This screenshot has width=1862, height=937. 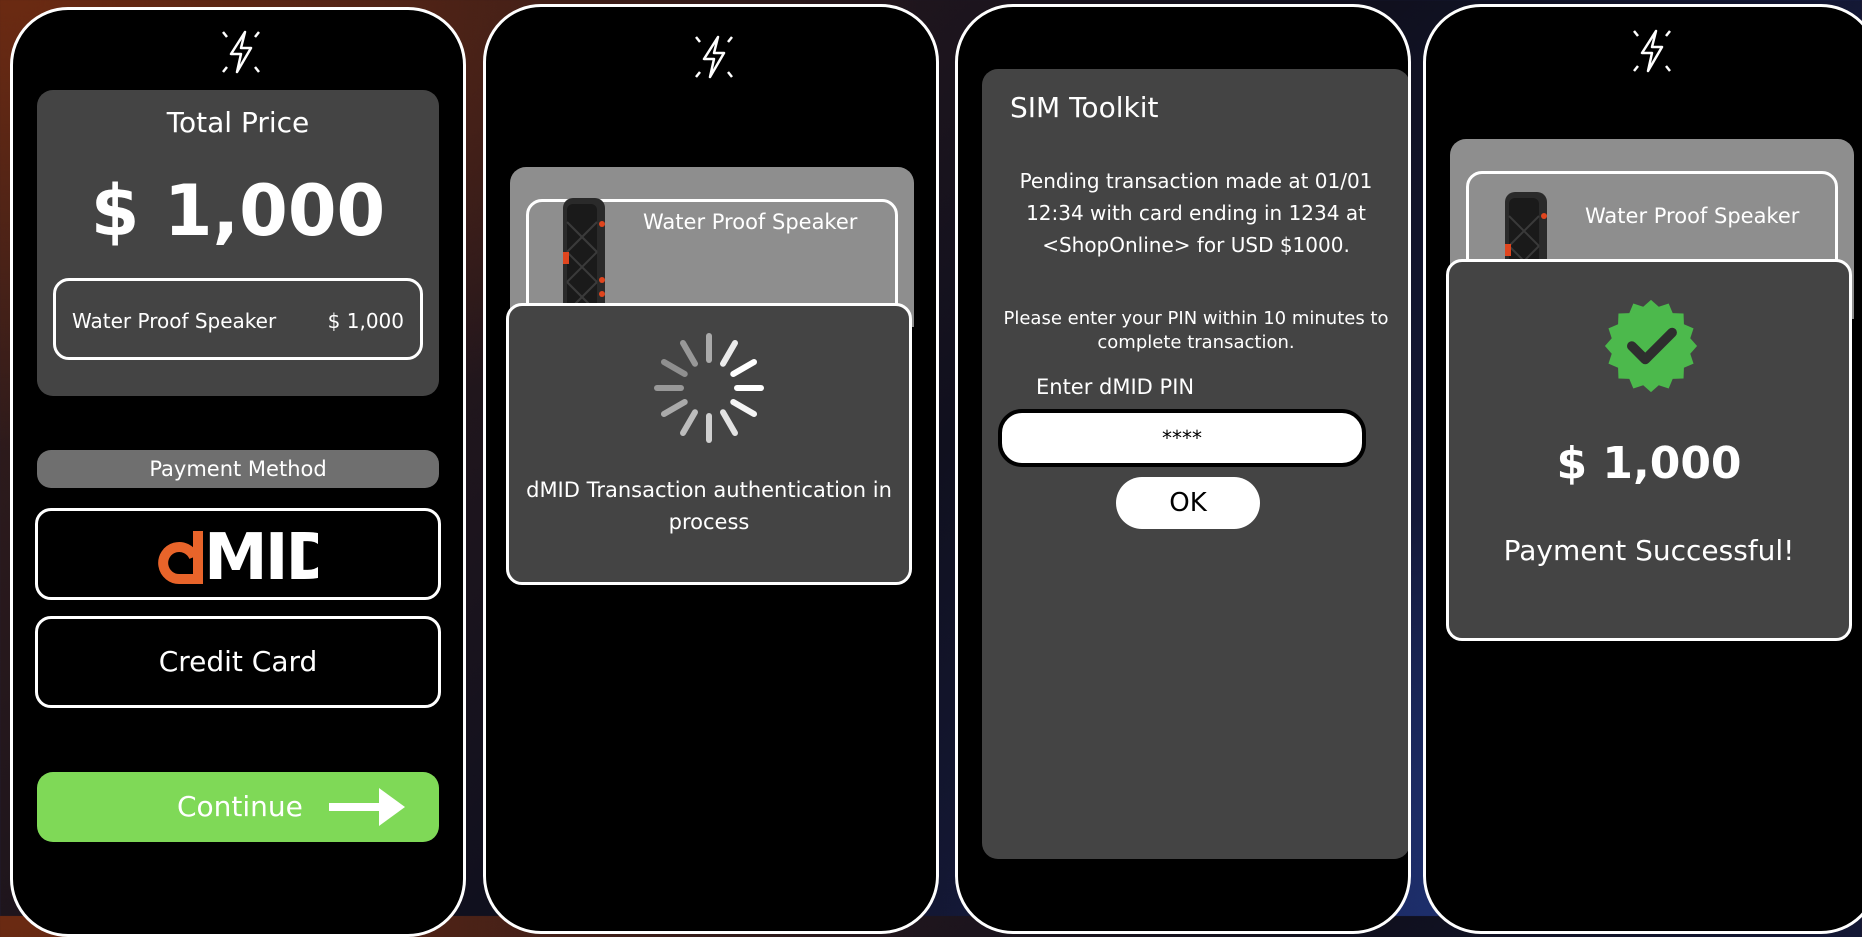 I want to click on dmid-logo: MID, so click(x=248, y=558).